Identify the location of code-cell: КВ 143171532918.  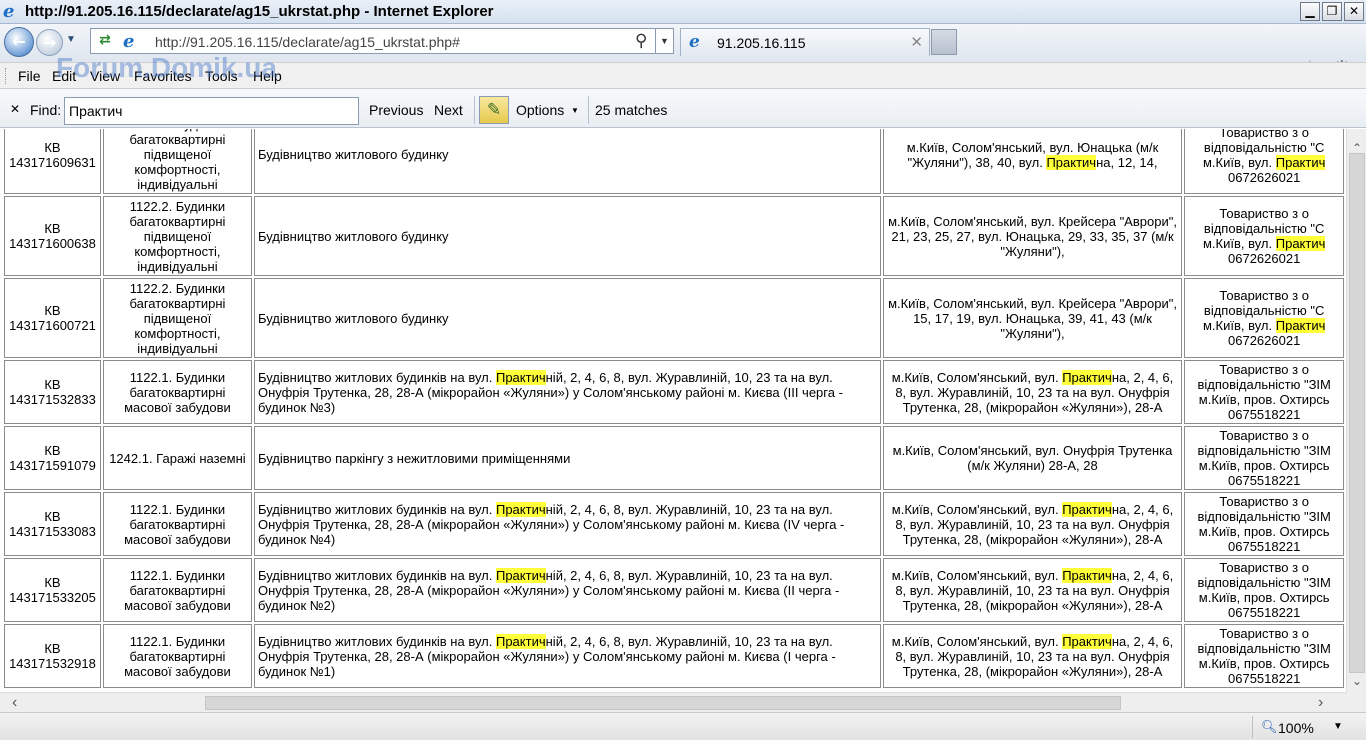
(52, 656).